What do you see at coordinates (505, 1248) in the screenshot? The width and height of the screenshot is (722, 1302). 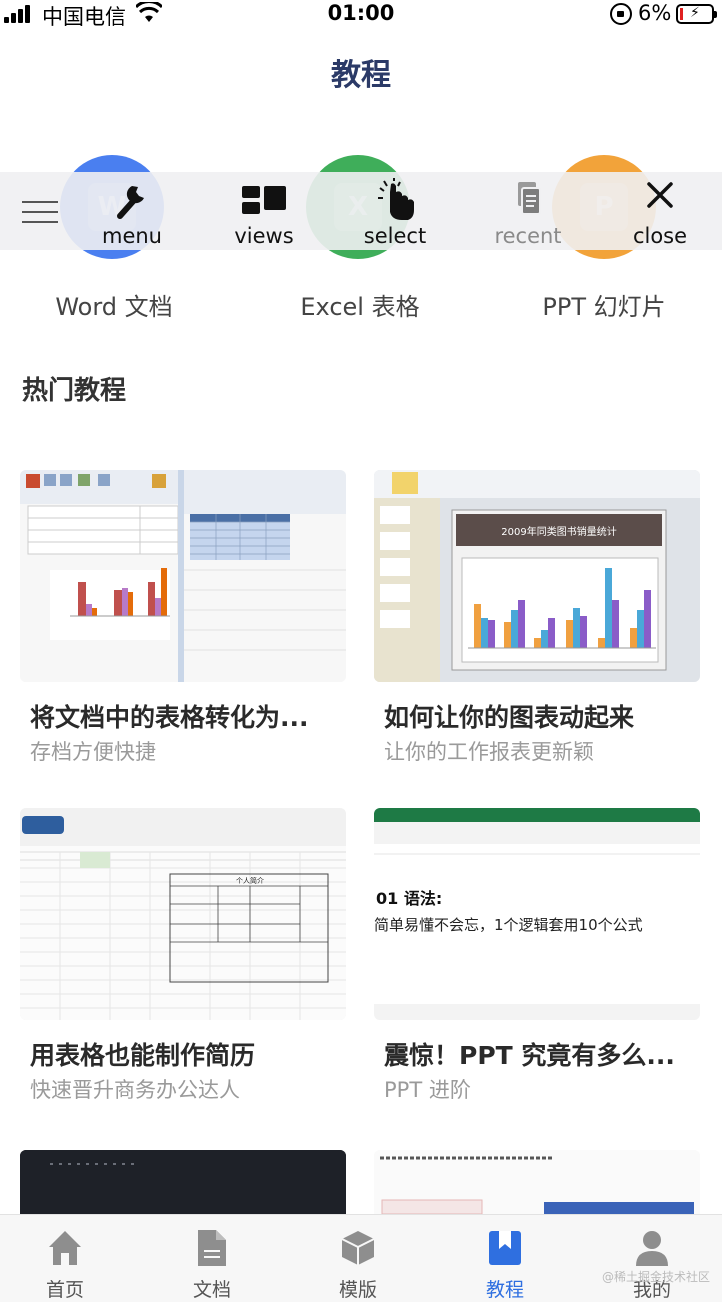 I see `bookmark-icon` at bounding box center [505, 1248].